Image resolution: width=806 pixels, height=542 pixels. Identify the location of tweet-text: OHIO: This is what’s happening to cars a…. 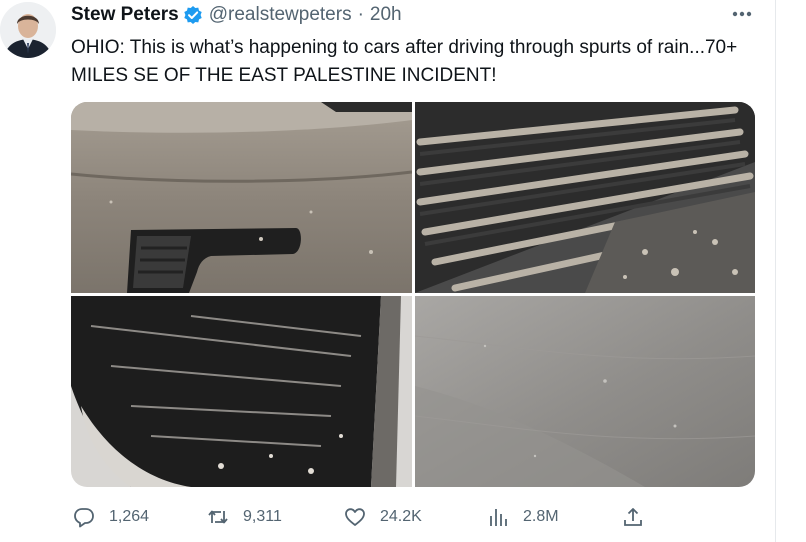
(404, 61).